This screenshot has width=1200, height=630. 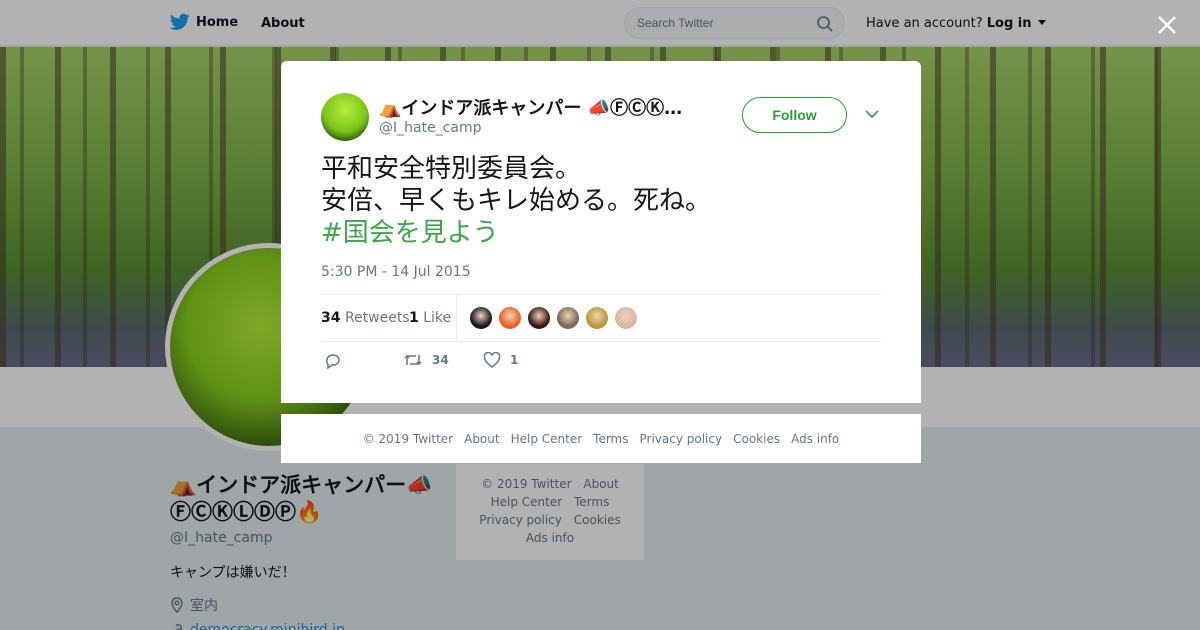 I want to click on tweet-text: 平和安全特別委員会。 安倍、早くもキレ始める。死ね。 #国会を見よう, so click(x=516, y=201).